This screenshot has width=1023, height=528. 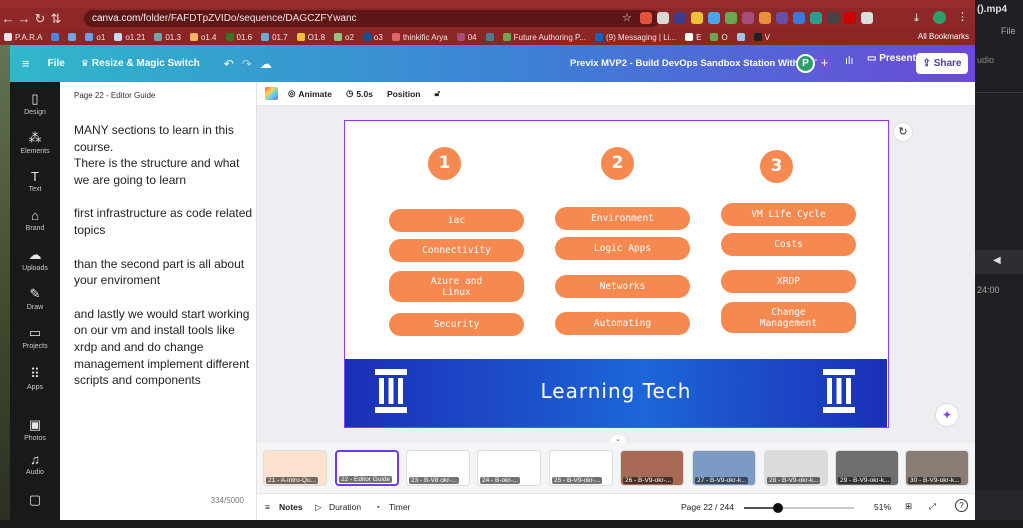 What do you see at coordinates (95, 37) in the screenshot?
I see `bookmark-item: o1` at bounding box center [95, 37].